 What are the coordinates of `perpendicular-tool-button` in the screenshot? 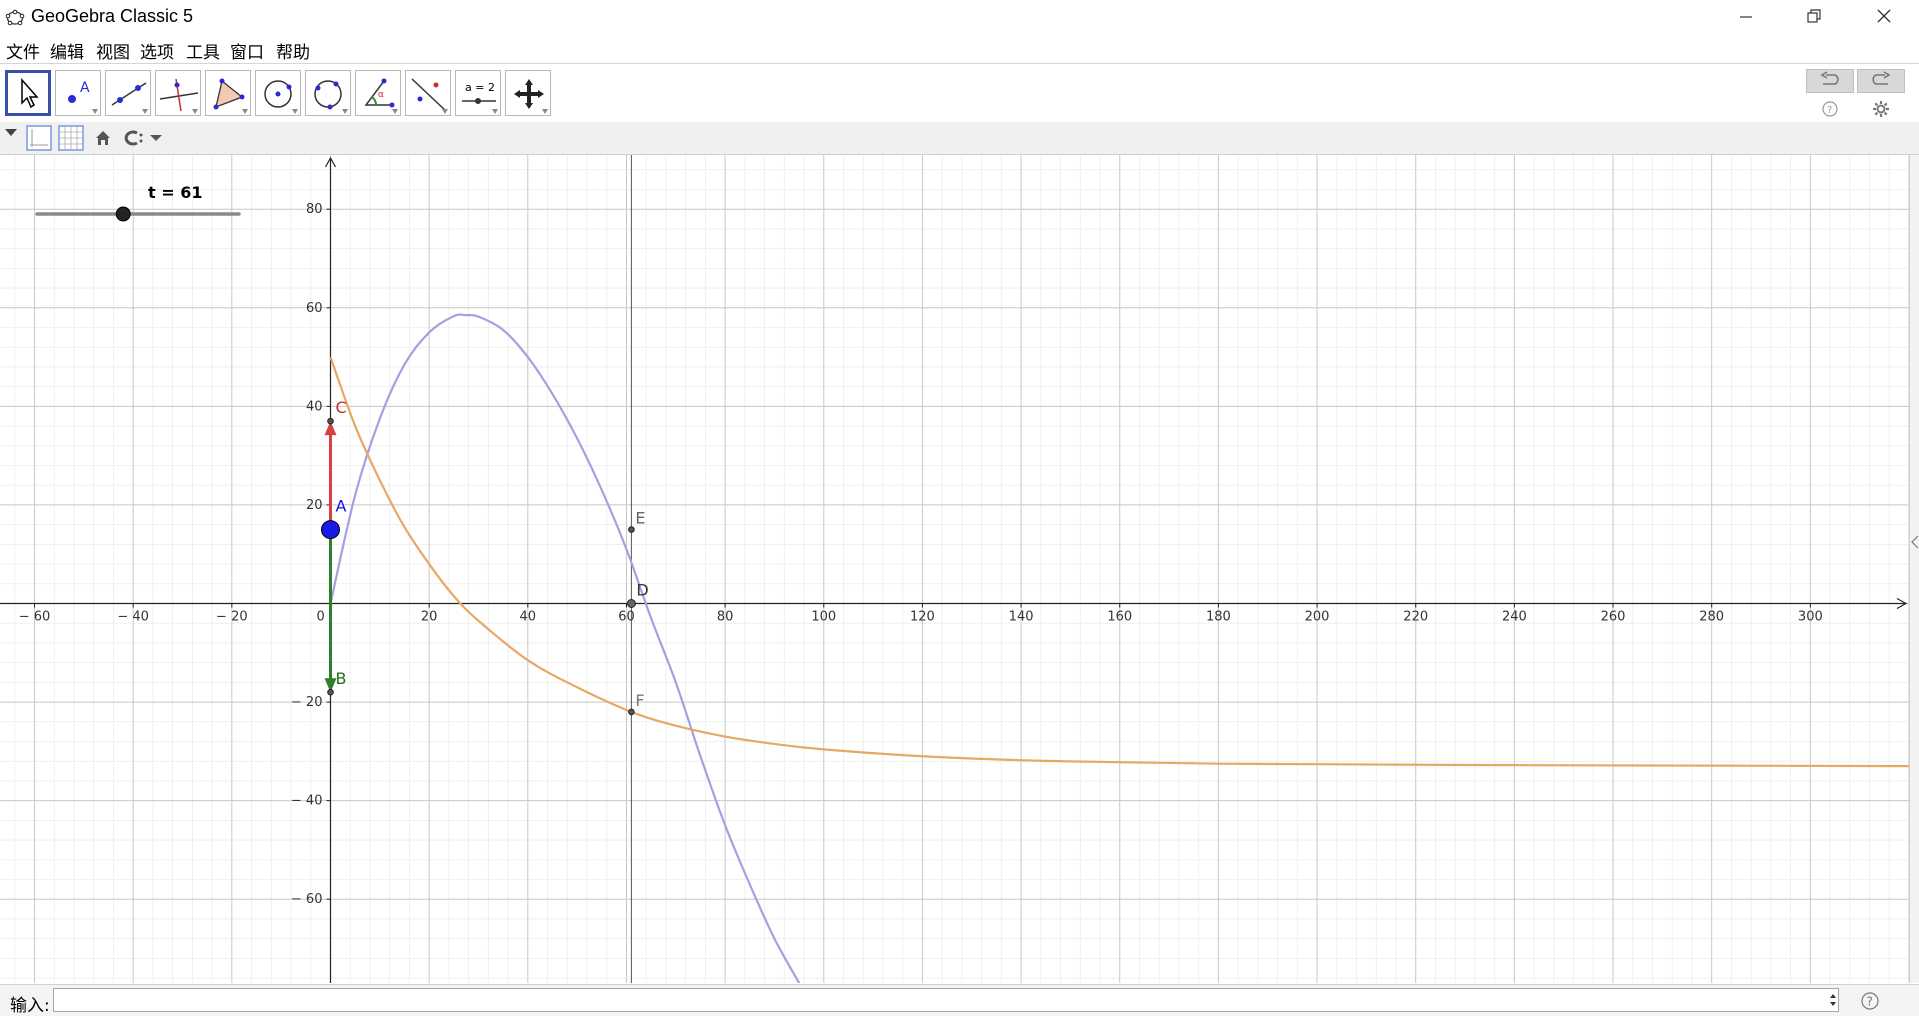 It's located at (178, 93).